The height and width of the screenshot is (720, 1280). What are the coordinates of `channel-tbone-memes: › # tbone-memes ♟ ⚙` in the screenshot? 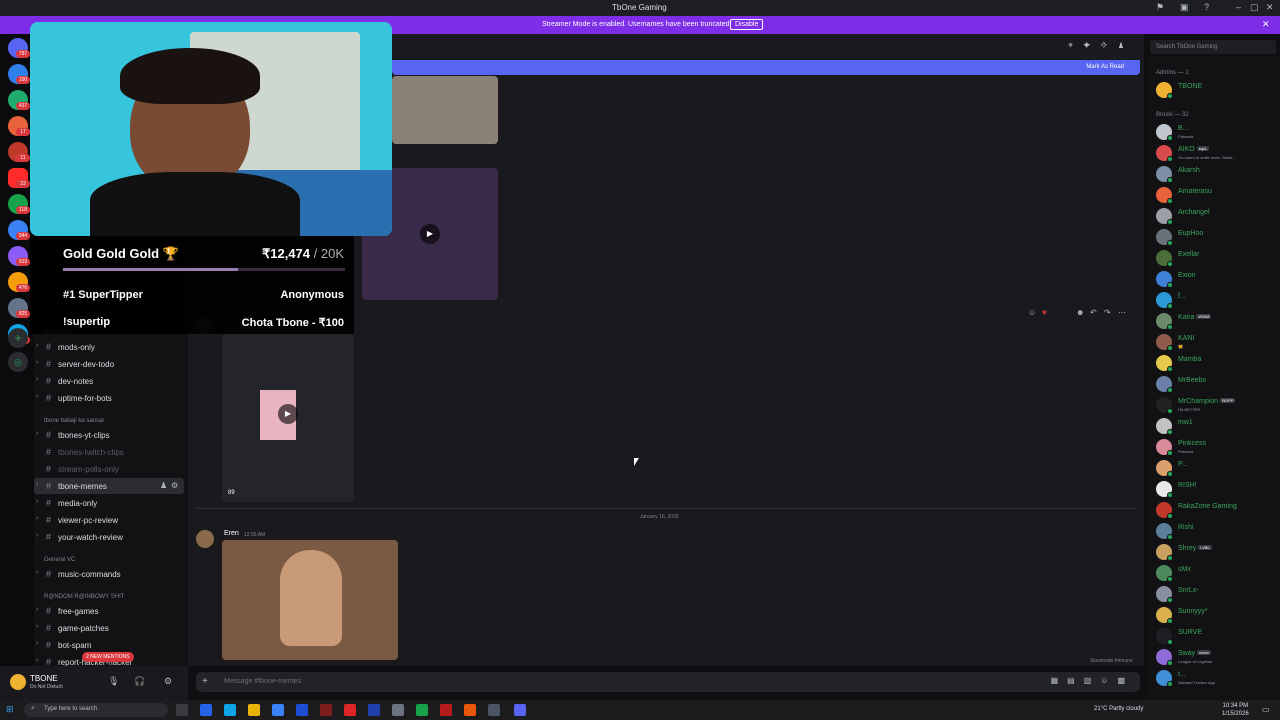 It's located at (109, 486).